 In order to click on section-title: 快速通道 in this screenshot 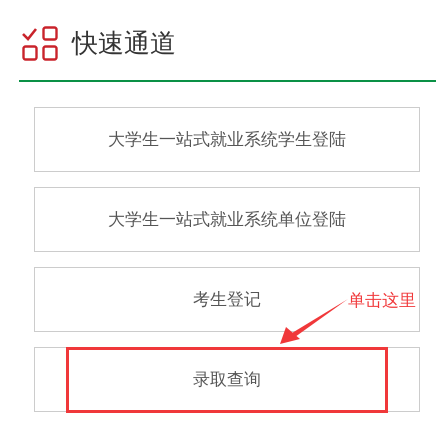, I will do `click(124, 44)`.